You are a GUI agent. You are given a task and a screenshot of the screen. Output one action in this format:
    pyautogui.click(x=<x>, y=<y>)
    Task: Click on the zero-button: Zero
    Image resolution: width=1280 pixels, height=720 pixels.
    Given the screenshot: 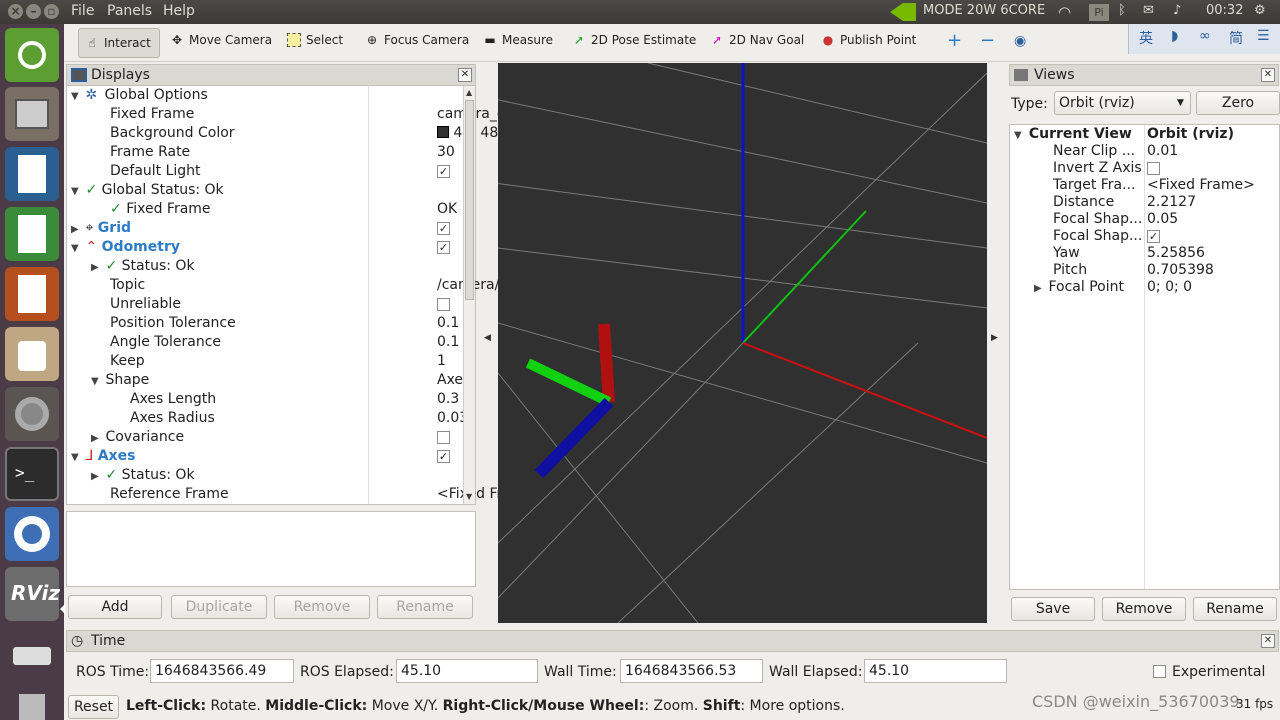 What is the action you would take?
    pyautogui.click(x=1238, y=103)
    